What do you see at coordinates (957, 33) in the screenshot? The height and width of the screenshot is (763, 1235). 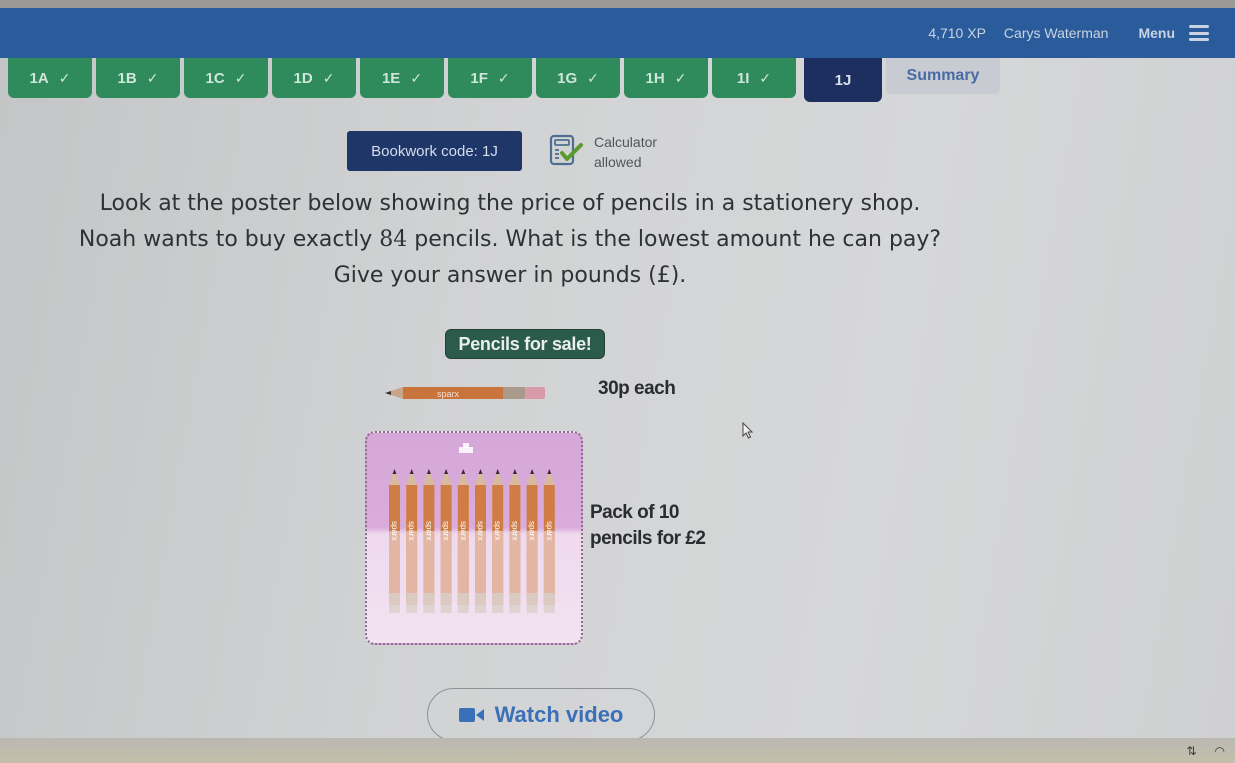 I see `xp-count: 4,710 XP` at bounding box center [957, 33].